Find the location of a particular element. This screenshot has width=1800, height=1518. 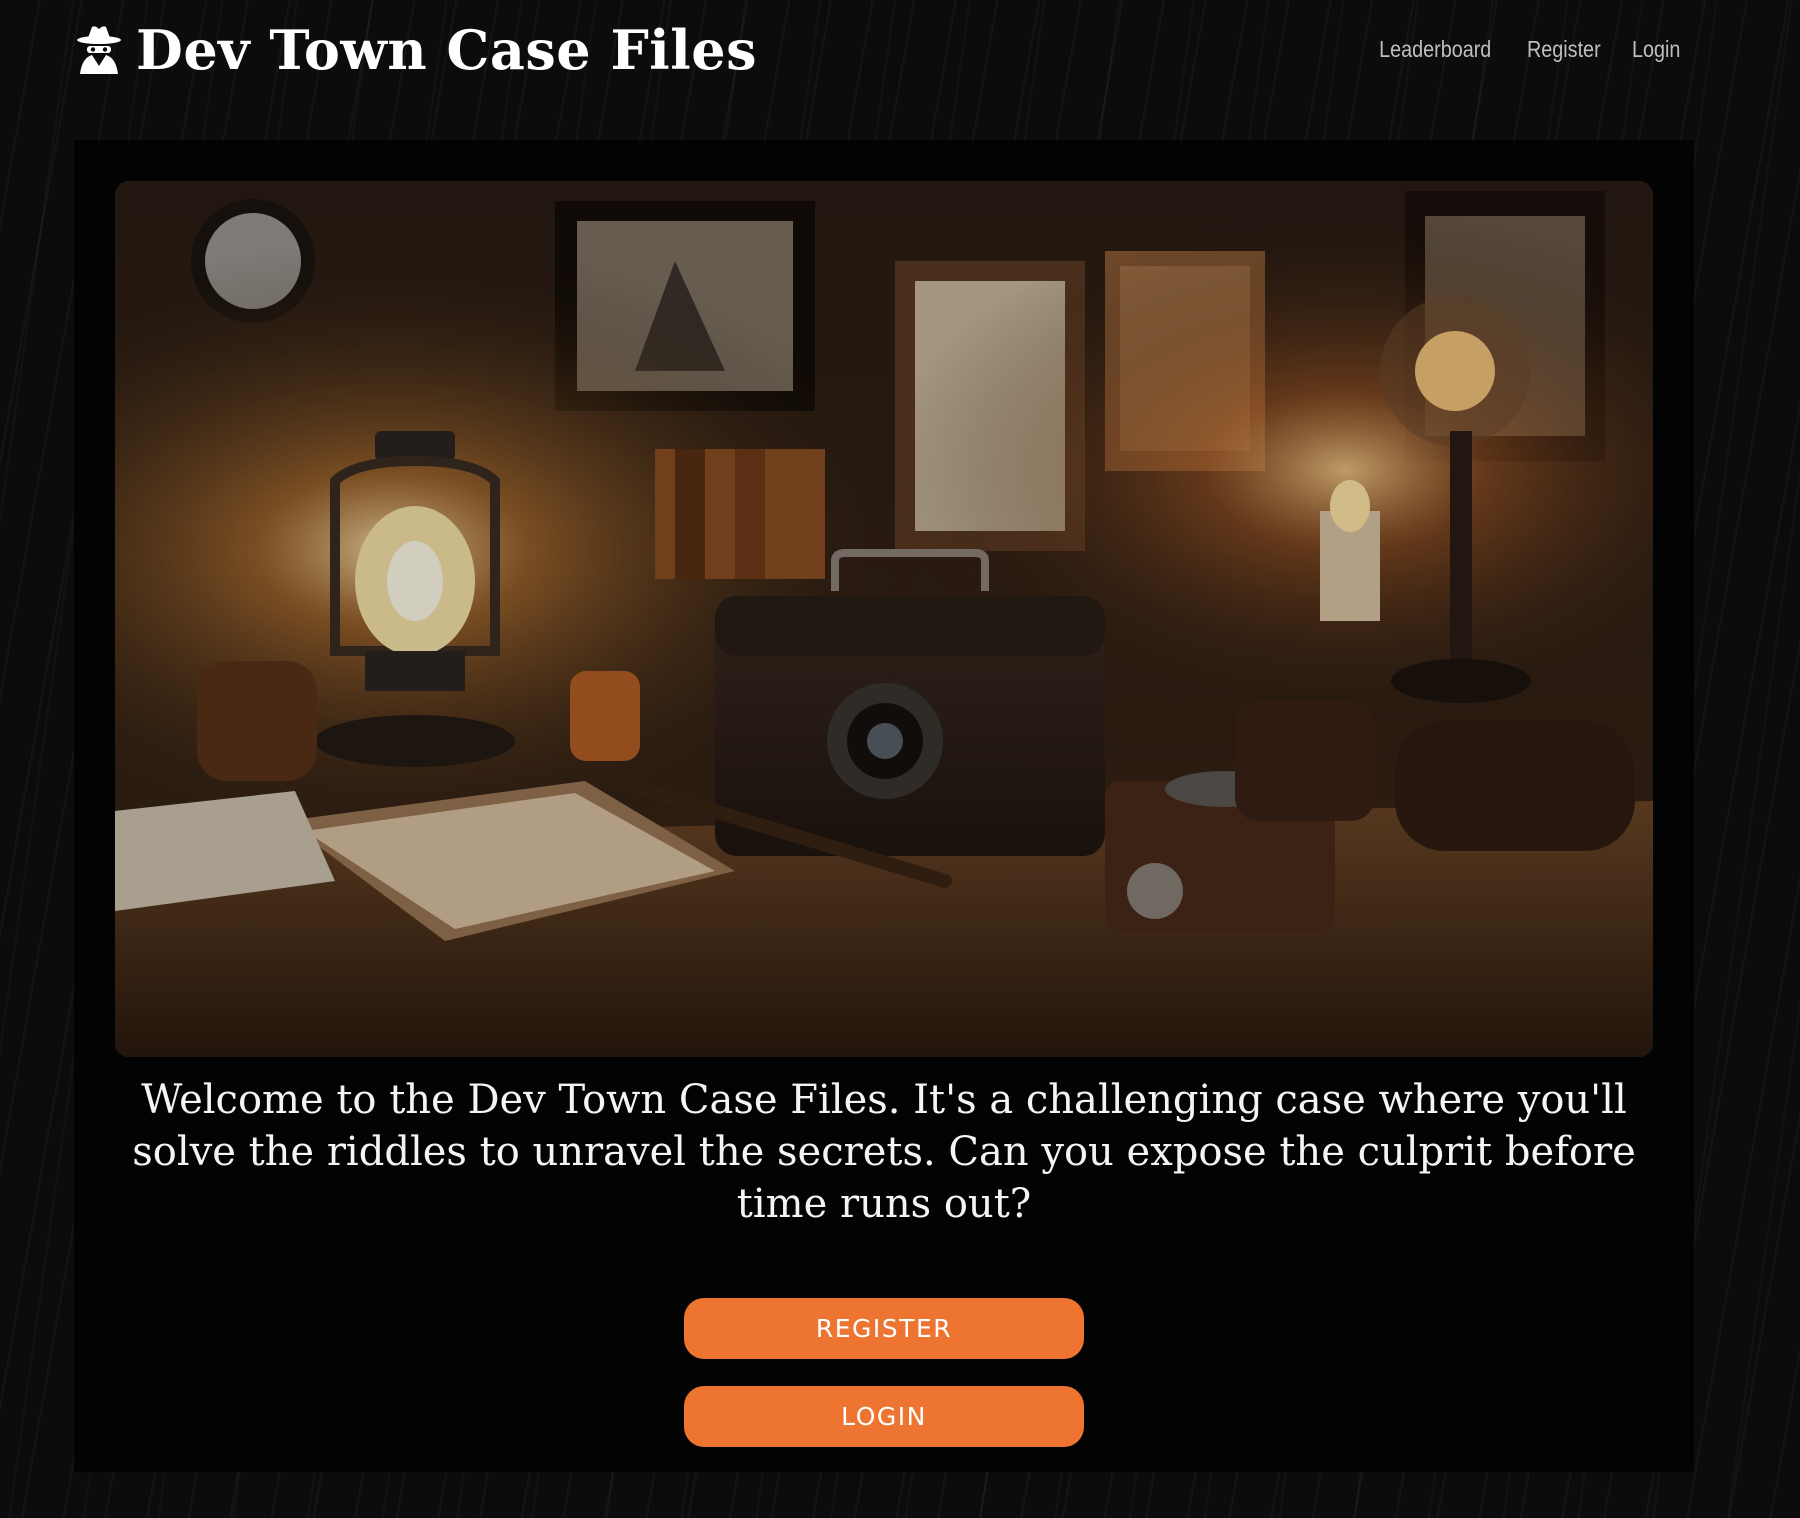

brand: Dev Town Case Files is located at coordinates (416, 50).